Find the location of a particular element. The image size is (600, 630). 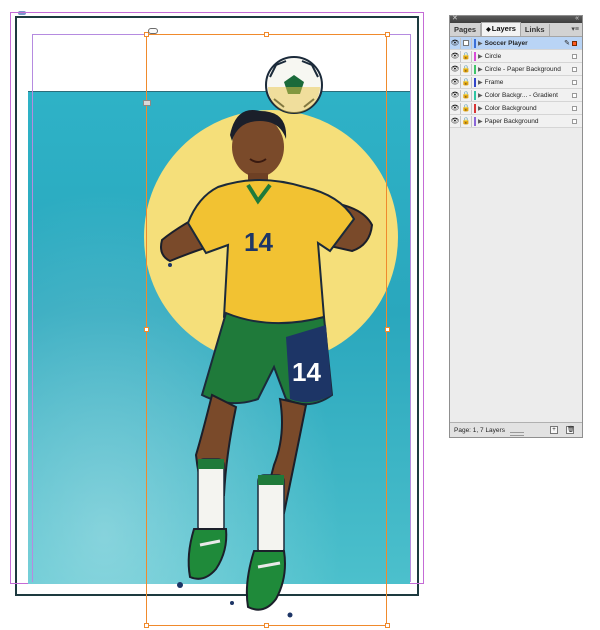

resize-handle-tr is located at coordinates (387, 34).